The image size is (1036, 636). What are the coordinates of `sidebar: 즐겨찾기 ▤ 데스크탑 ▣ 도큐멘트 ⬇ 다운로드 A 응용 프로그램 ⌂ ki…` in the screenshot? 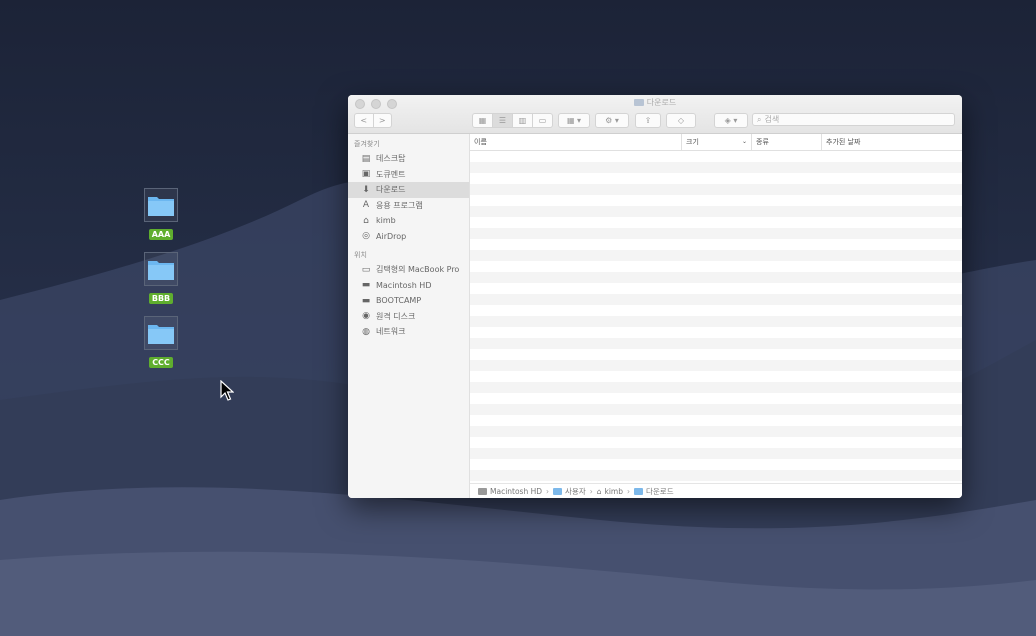 It's located at (409, 316).